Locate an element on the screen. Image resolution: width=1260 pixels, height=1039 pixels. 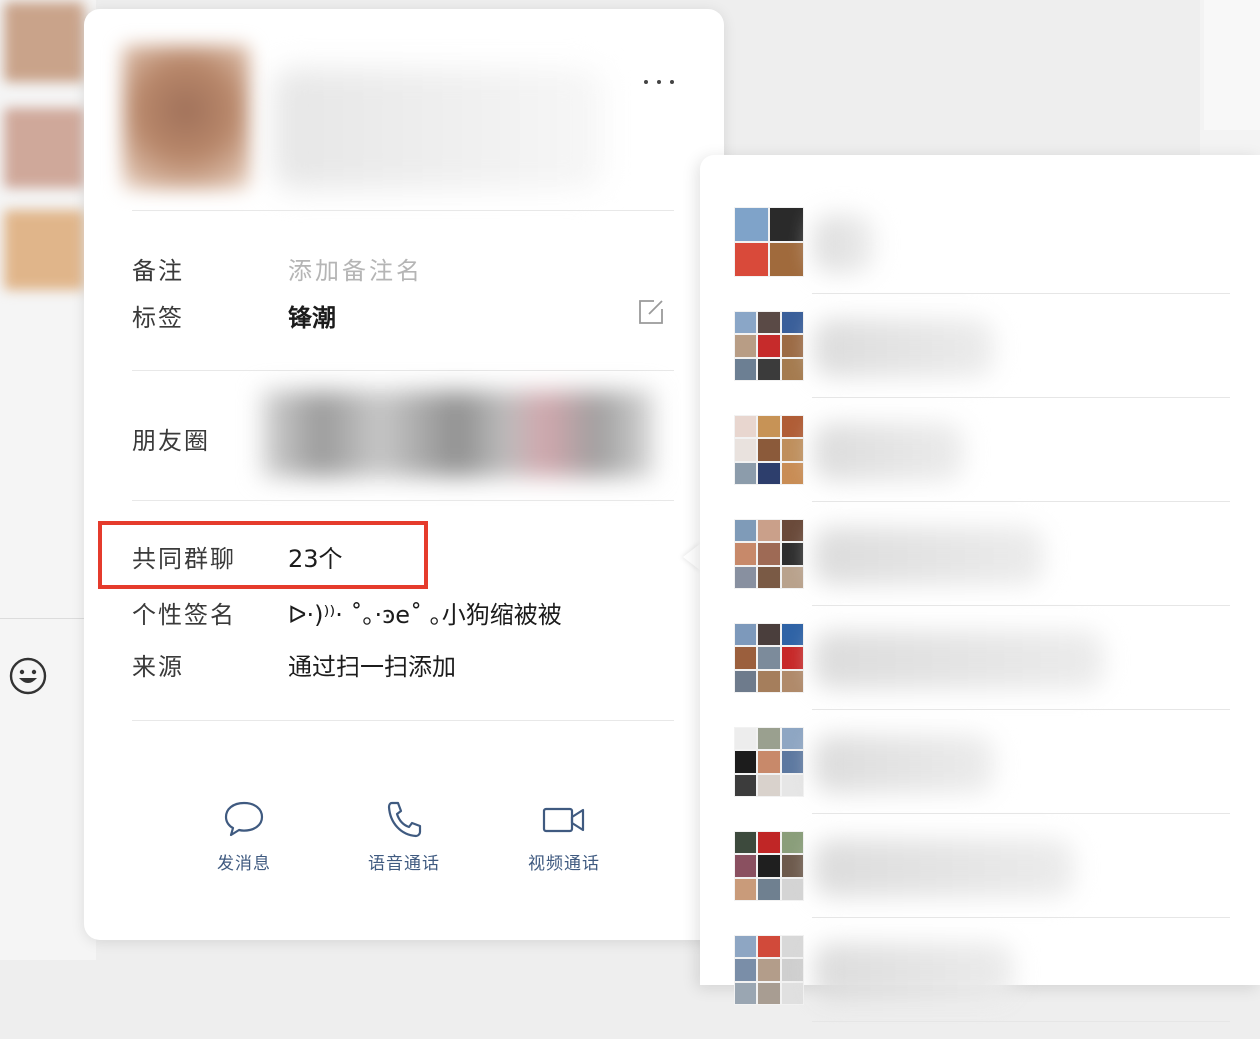
more-dots-icon is located at coordinates (659, 82).